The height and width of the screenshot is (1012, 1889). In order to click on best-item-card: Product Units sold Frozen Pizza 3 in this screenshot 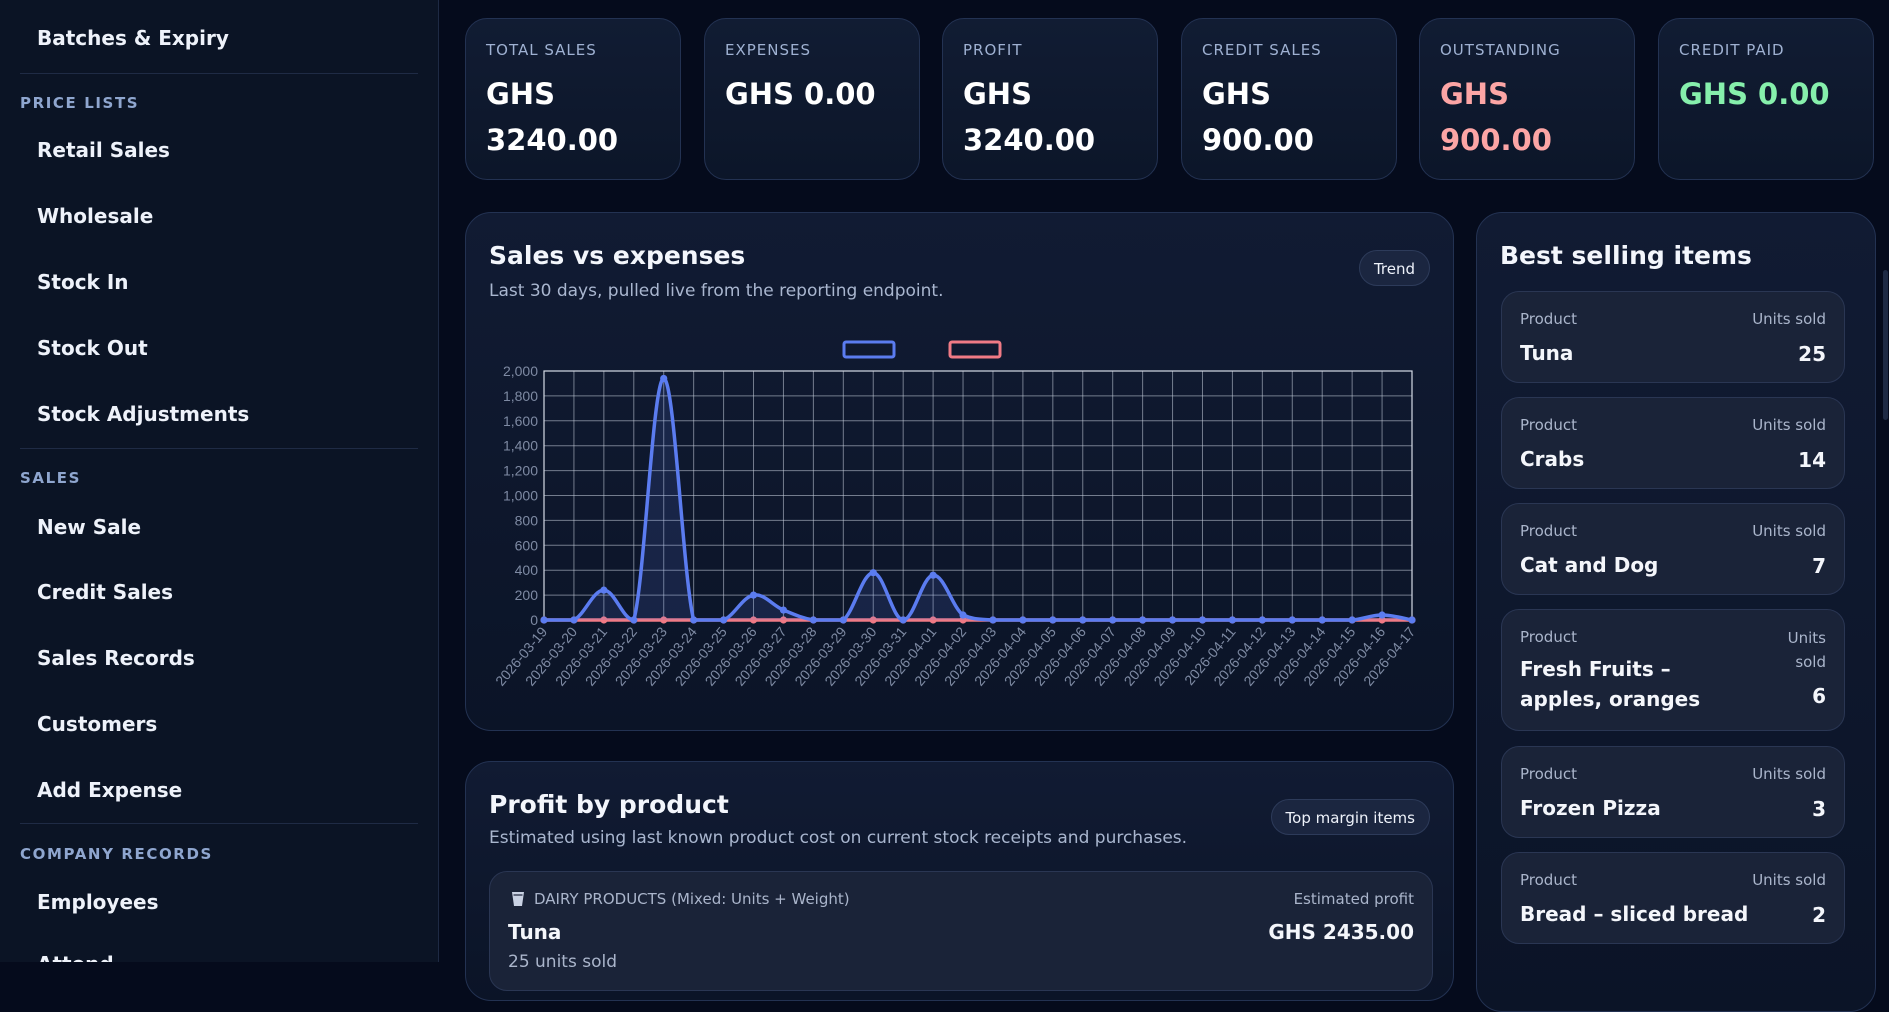, I will do `click(1673, 792)`.